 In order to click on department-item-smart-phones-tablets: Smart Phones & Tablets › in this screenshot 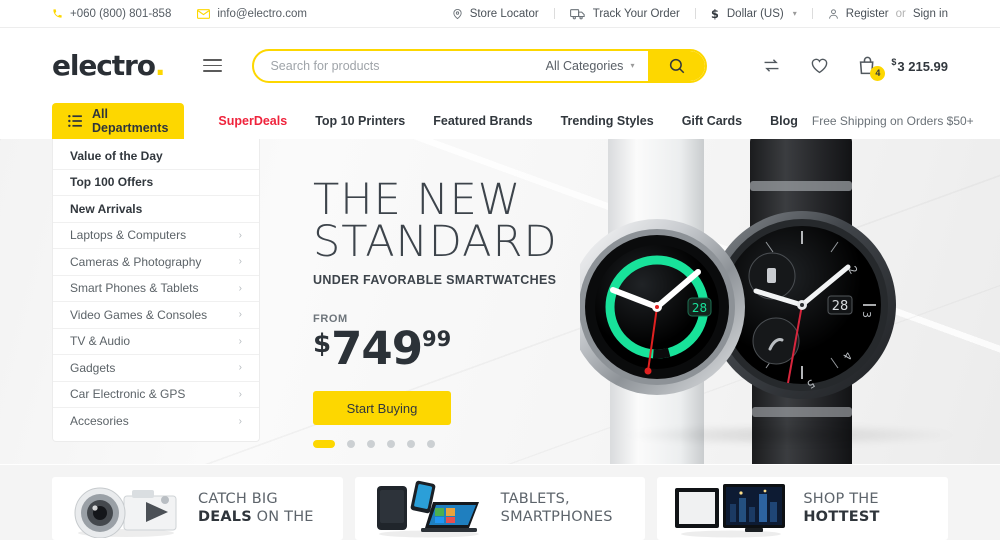, I will do `click(156, 289)`.